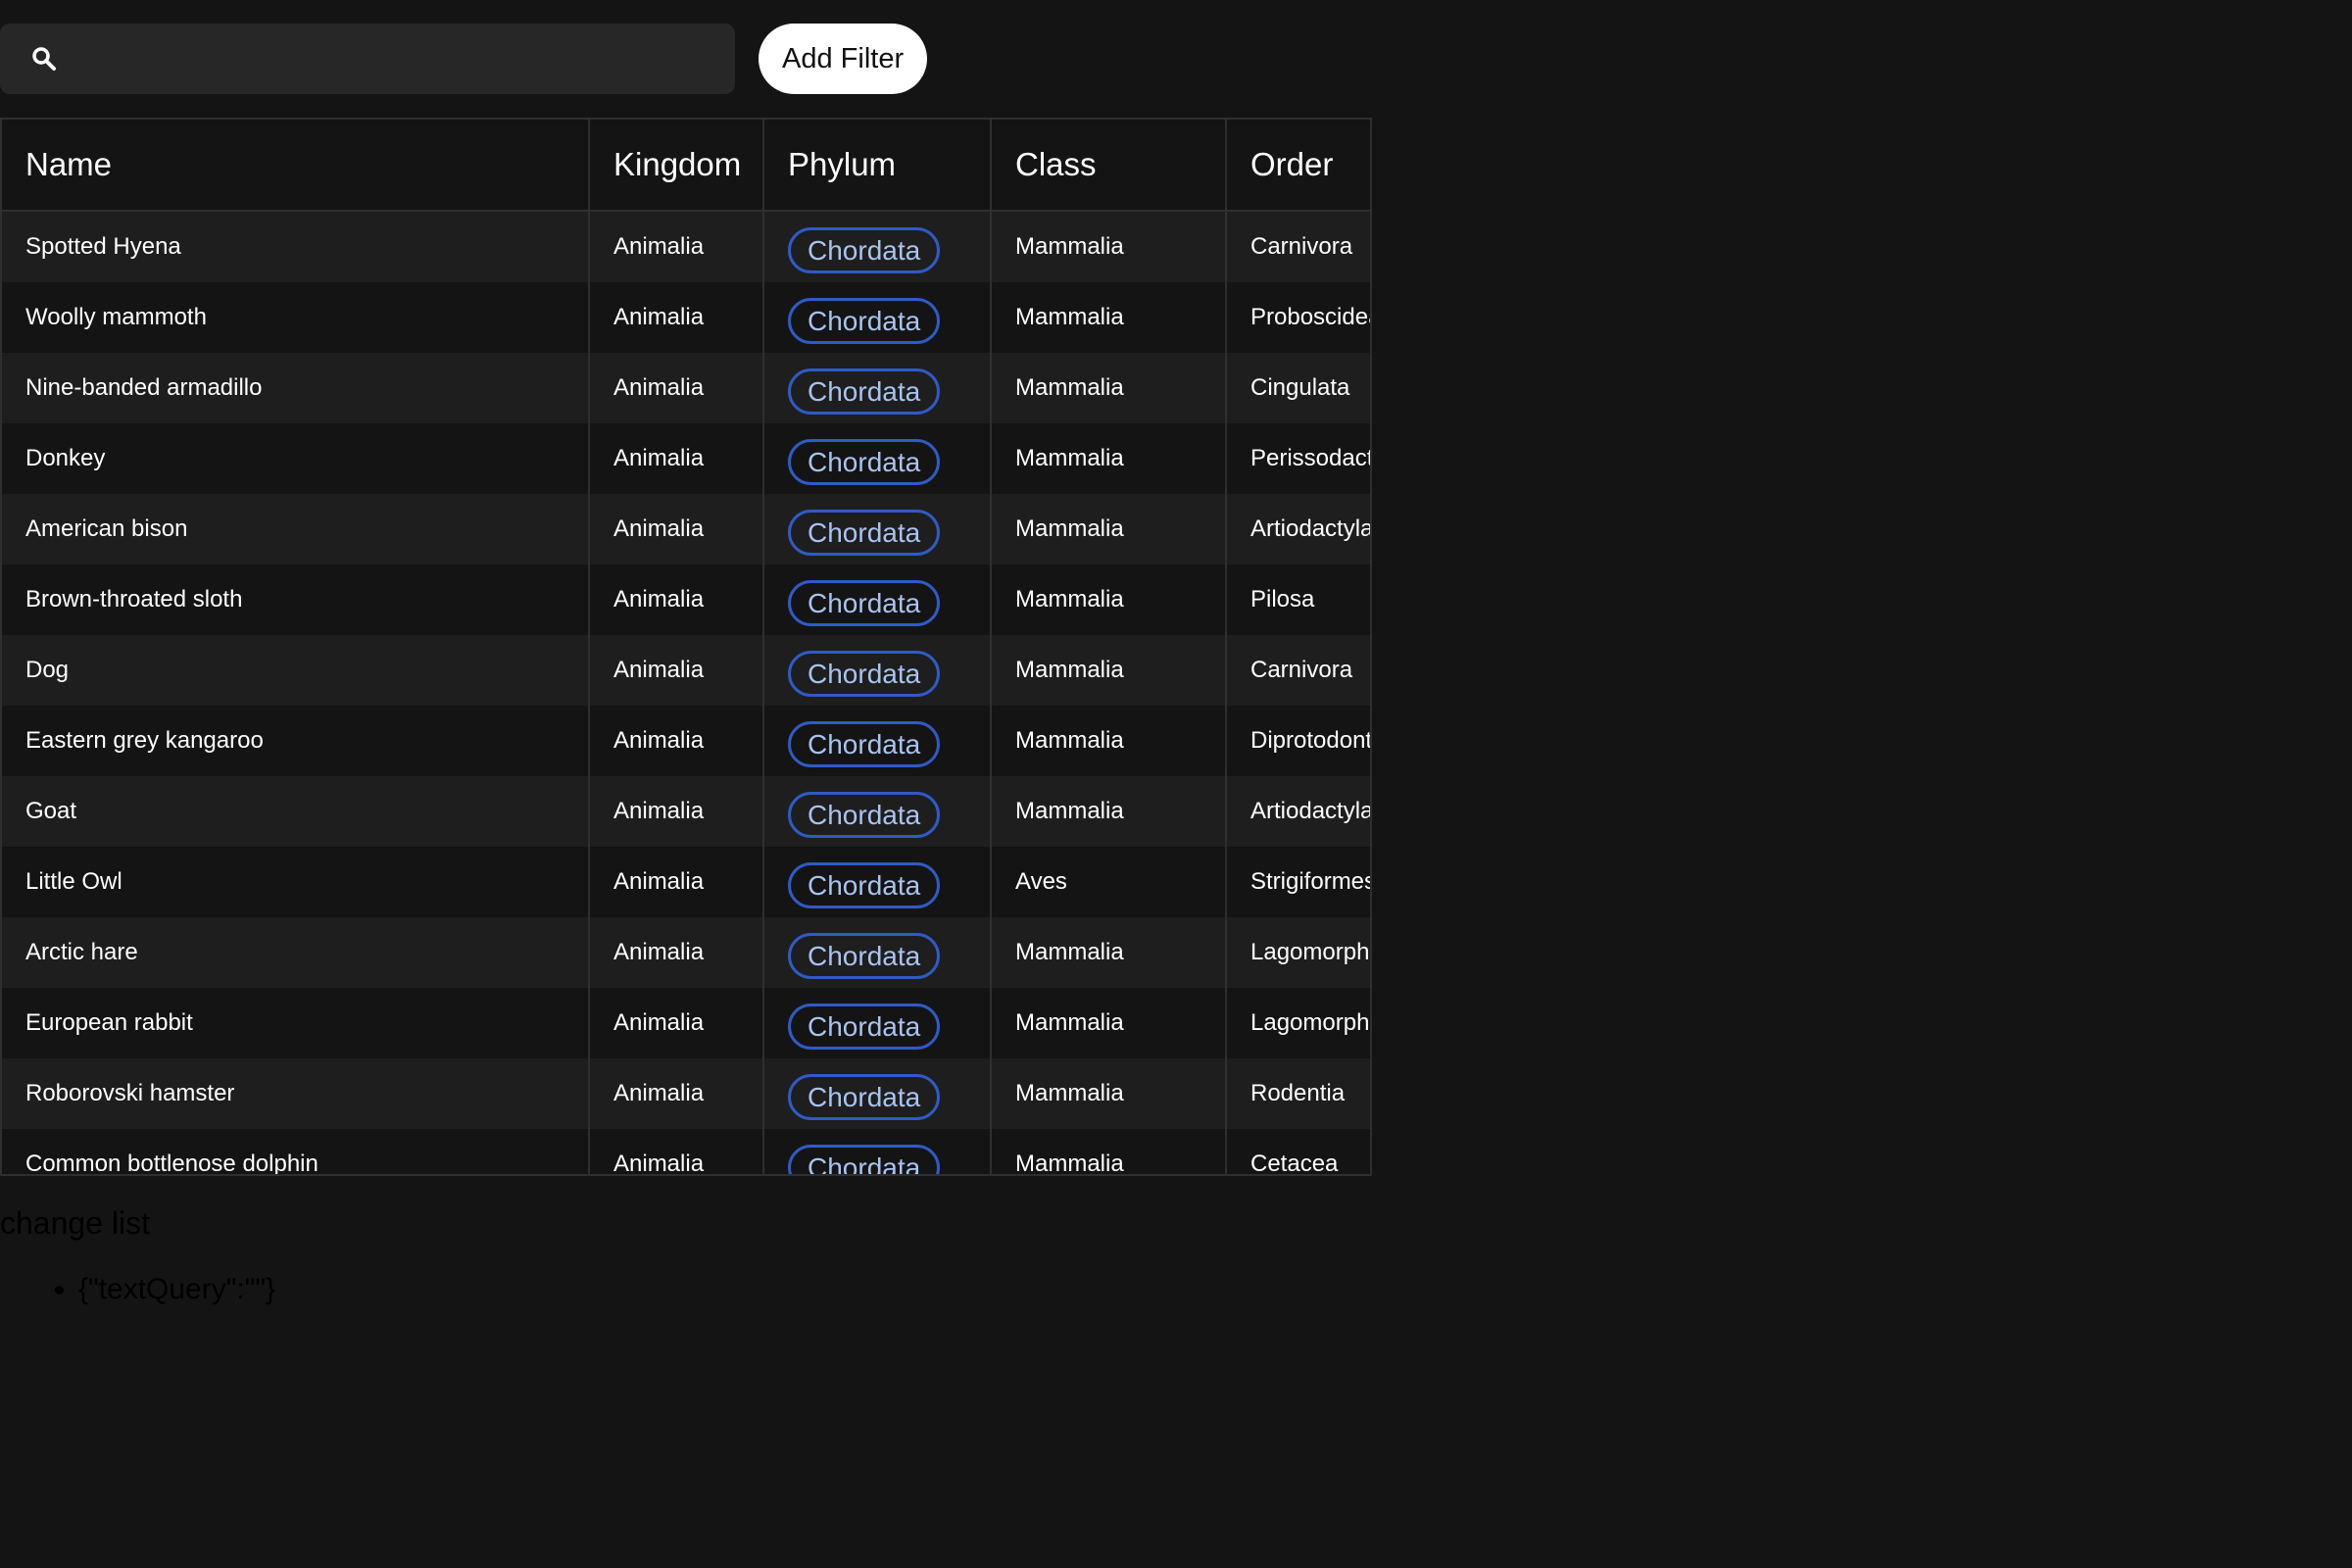 This screenshot has height=1568, width=2352. Describe the element at coordinates (1298, 882) in the screenshot. I see `cell-order: Strigiformes` at that location.